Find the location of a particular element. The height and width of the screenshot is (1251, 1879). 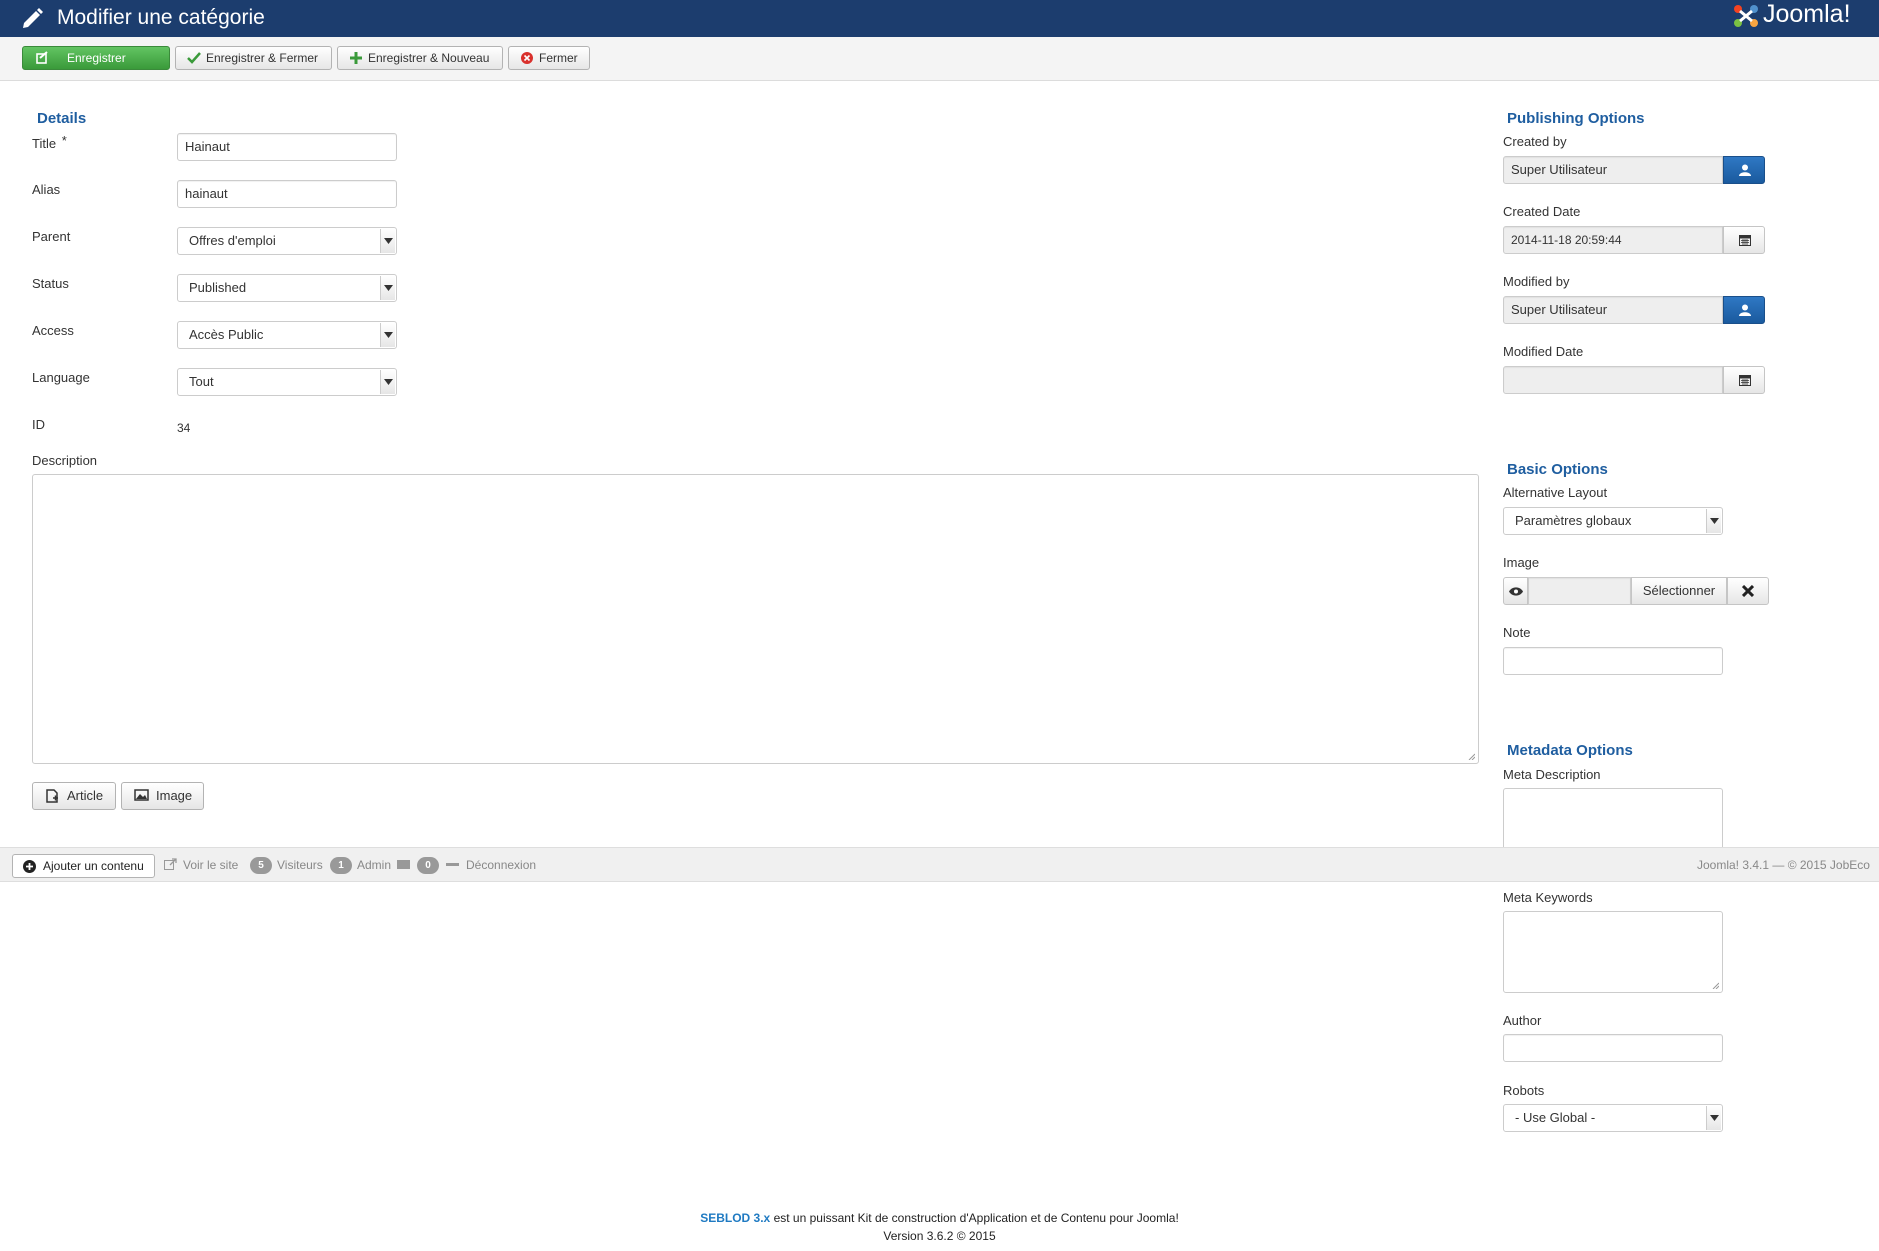

save-close-button: Enregistrer & Fermer is located at coordinates (253, 58).